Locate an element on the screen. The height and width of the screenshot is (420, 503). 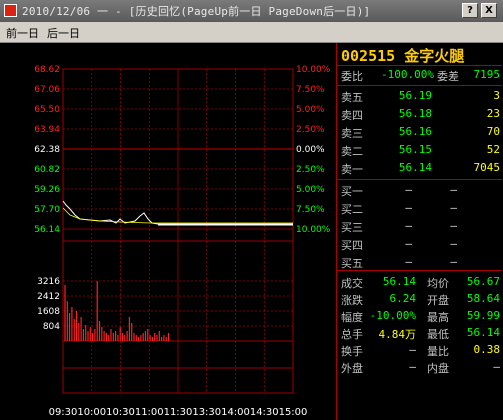
stat-label: 最低 is located at coordinates (438, 334).